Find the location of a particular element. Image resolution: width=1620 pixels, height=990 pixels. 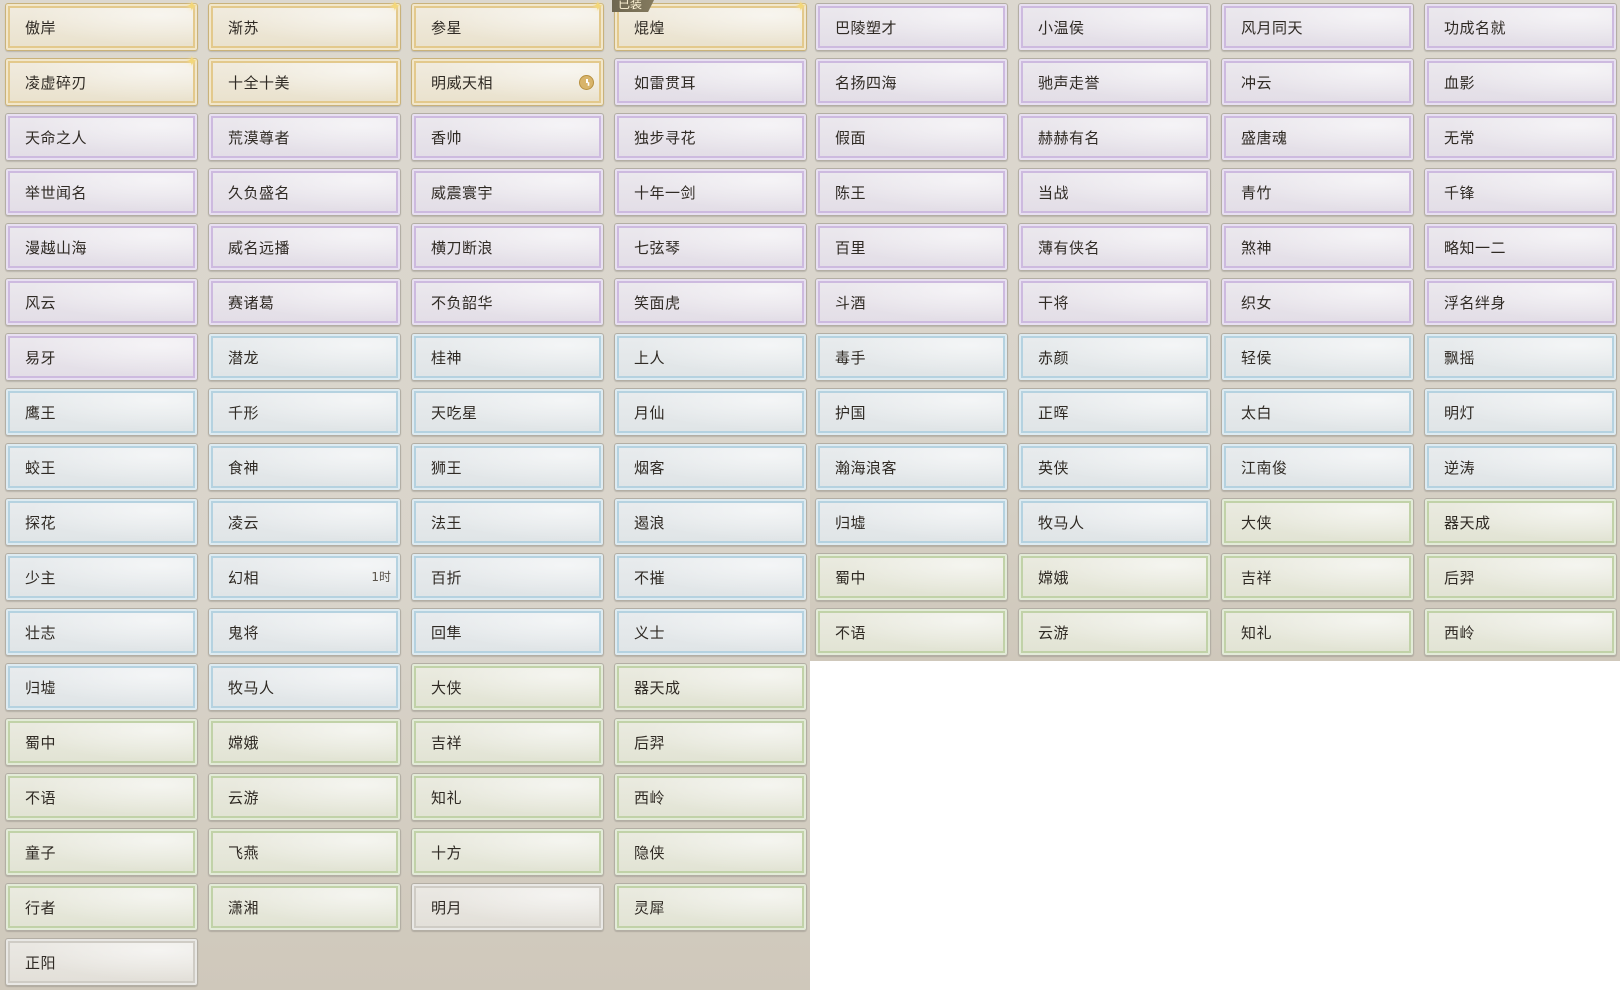

title-card: 参星 ✦ is located at coordinates (507, 25).